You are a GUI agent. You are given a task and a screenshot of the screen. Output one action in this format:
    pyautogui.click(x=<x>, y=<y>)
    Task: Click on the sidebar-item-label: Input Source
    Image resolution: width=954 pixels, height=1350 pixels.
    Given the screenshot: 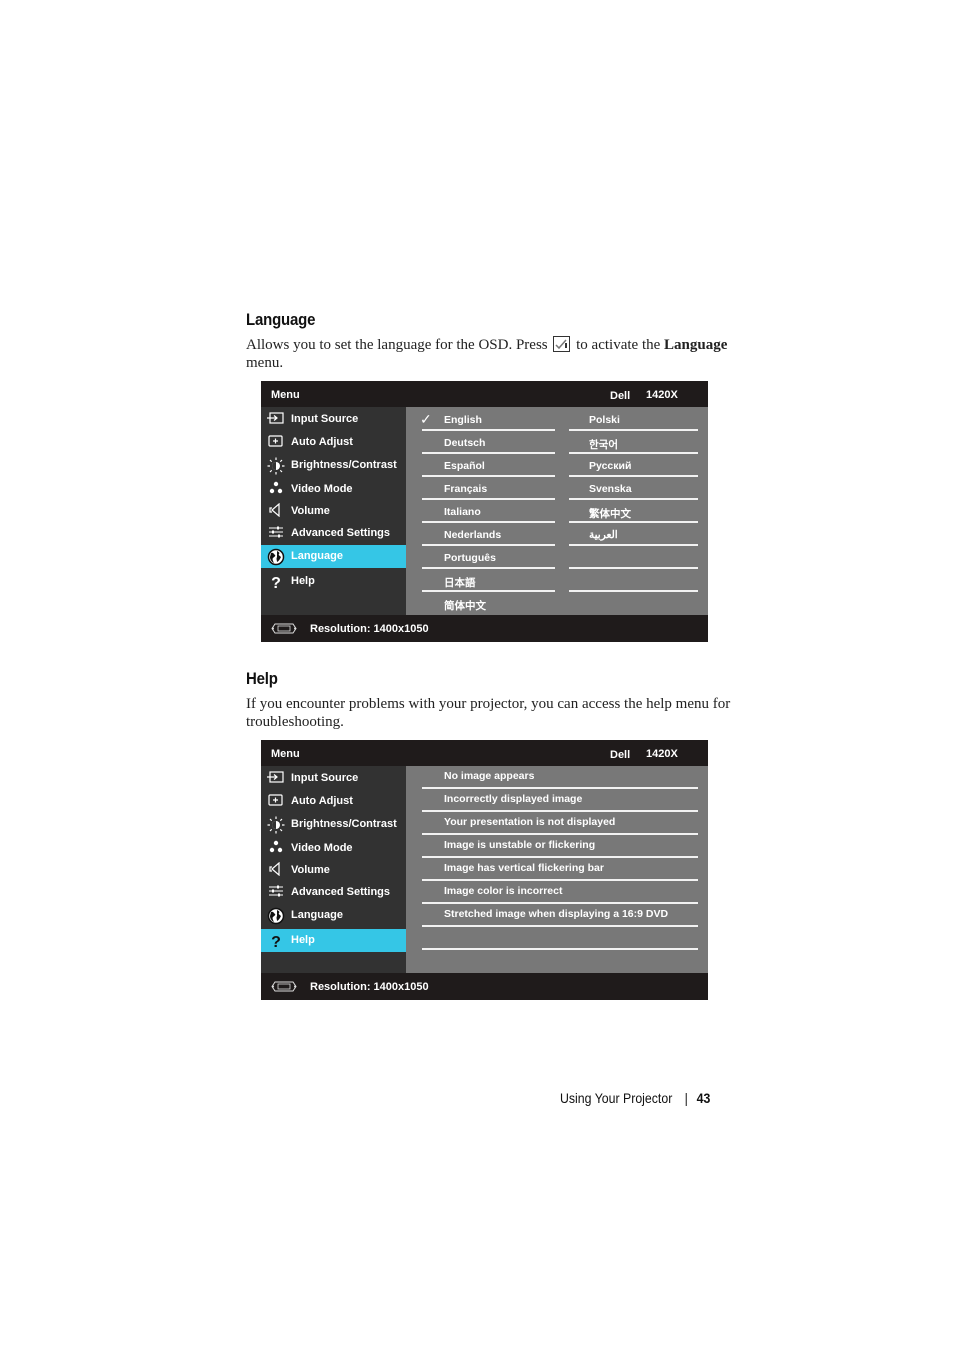 What is the action you would take?
    pyautogui.click(x=325, y=419)
    